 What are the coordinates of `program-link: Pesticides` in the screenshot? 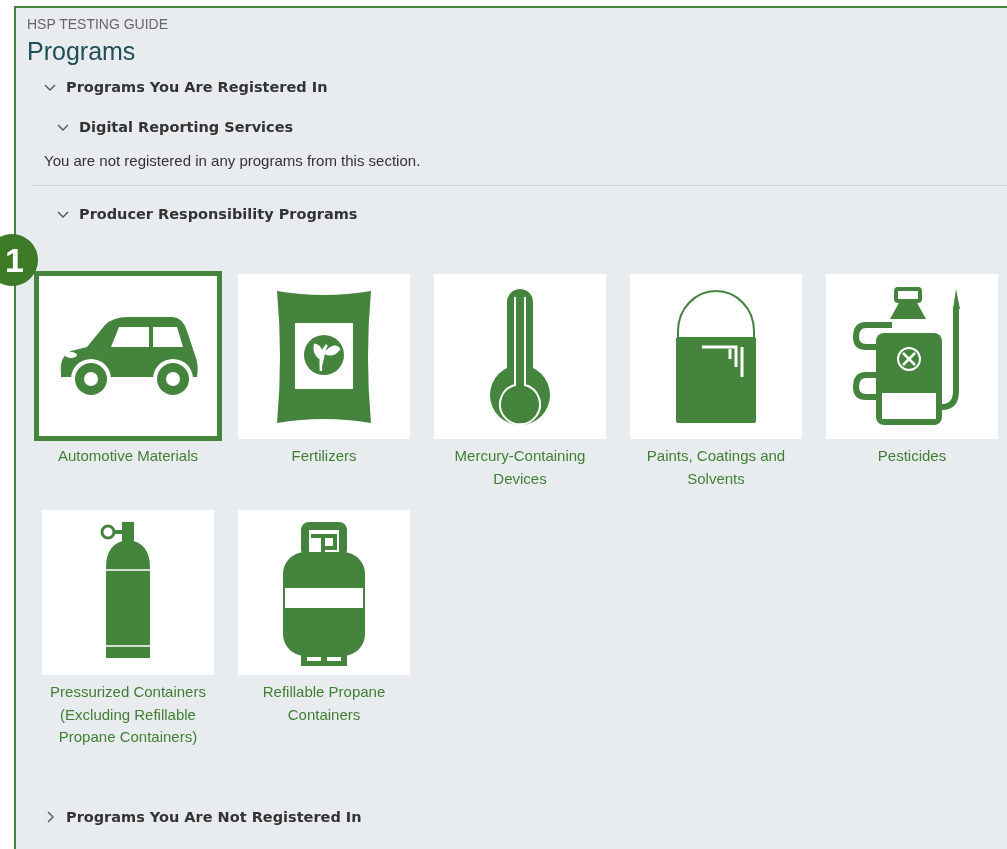 It's located at (912, 456).